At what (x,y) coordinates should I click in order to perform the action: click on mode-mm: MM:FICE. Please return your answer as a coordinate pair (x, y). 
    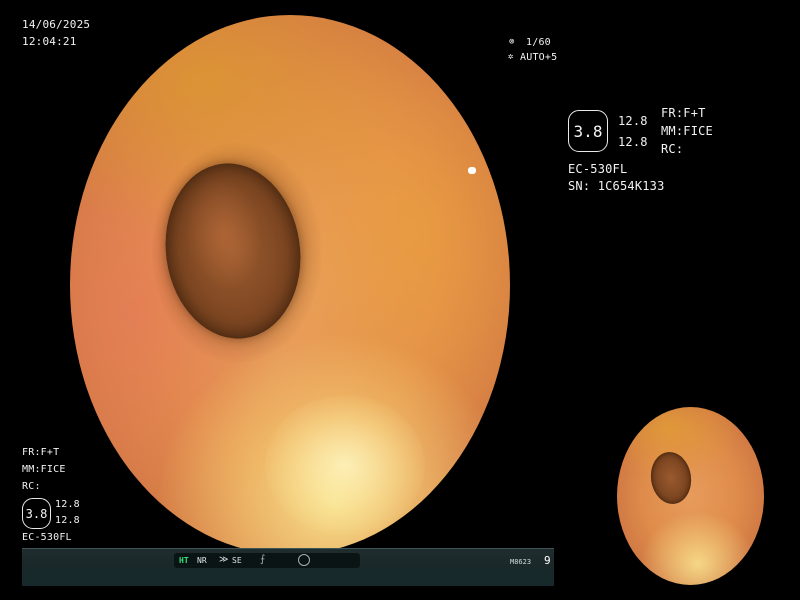
    Looking at the image, I should click on (687, 131).